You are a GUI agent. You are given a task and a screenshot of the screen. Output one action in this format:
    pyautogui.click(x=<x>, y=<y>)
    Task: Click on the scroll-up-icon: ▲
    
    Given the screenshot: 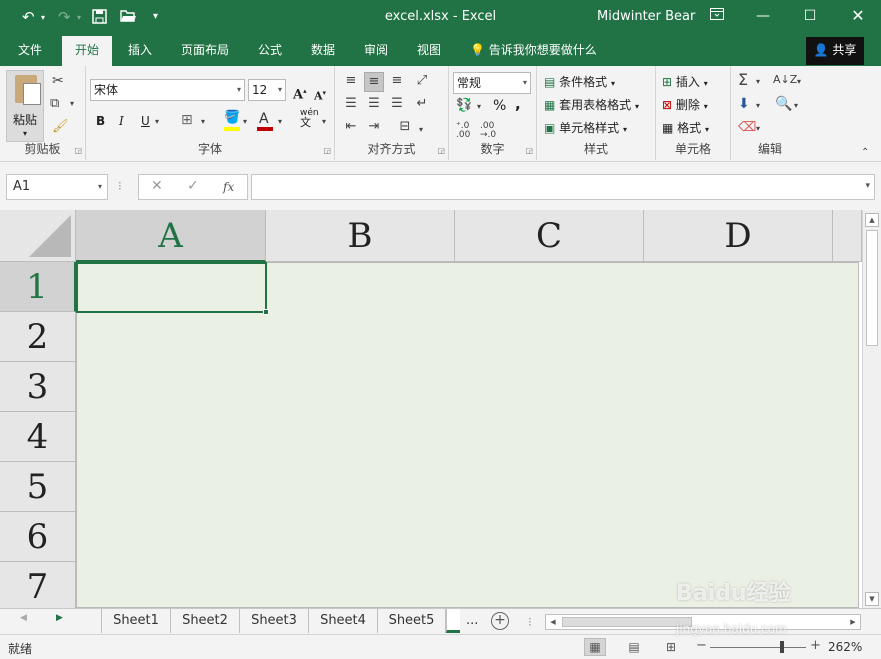 What is the action you would take?
    pyautogui.click(x=872, y=220)
    